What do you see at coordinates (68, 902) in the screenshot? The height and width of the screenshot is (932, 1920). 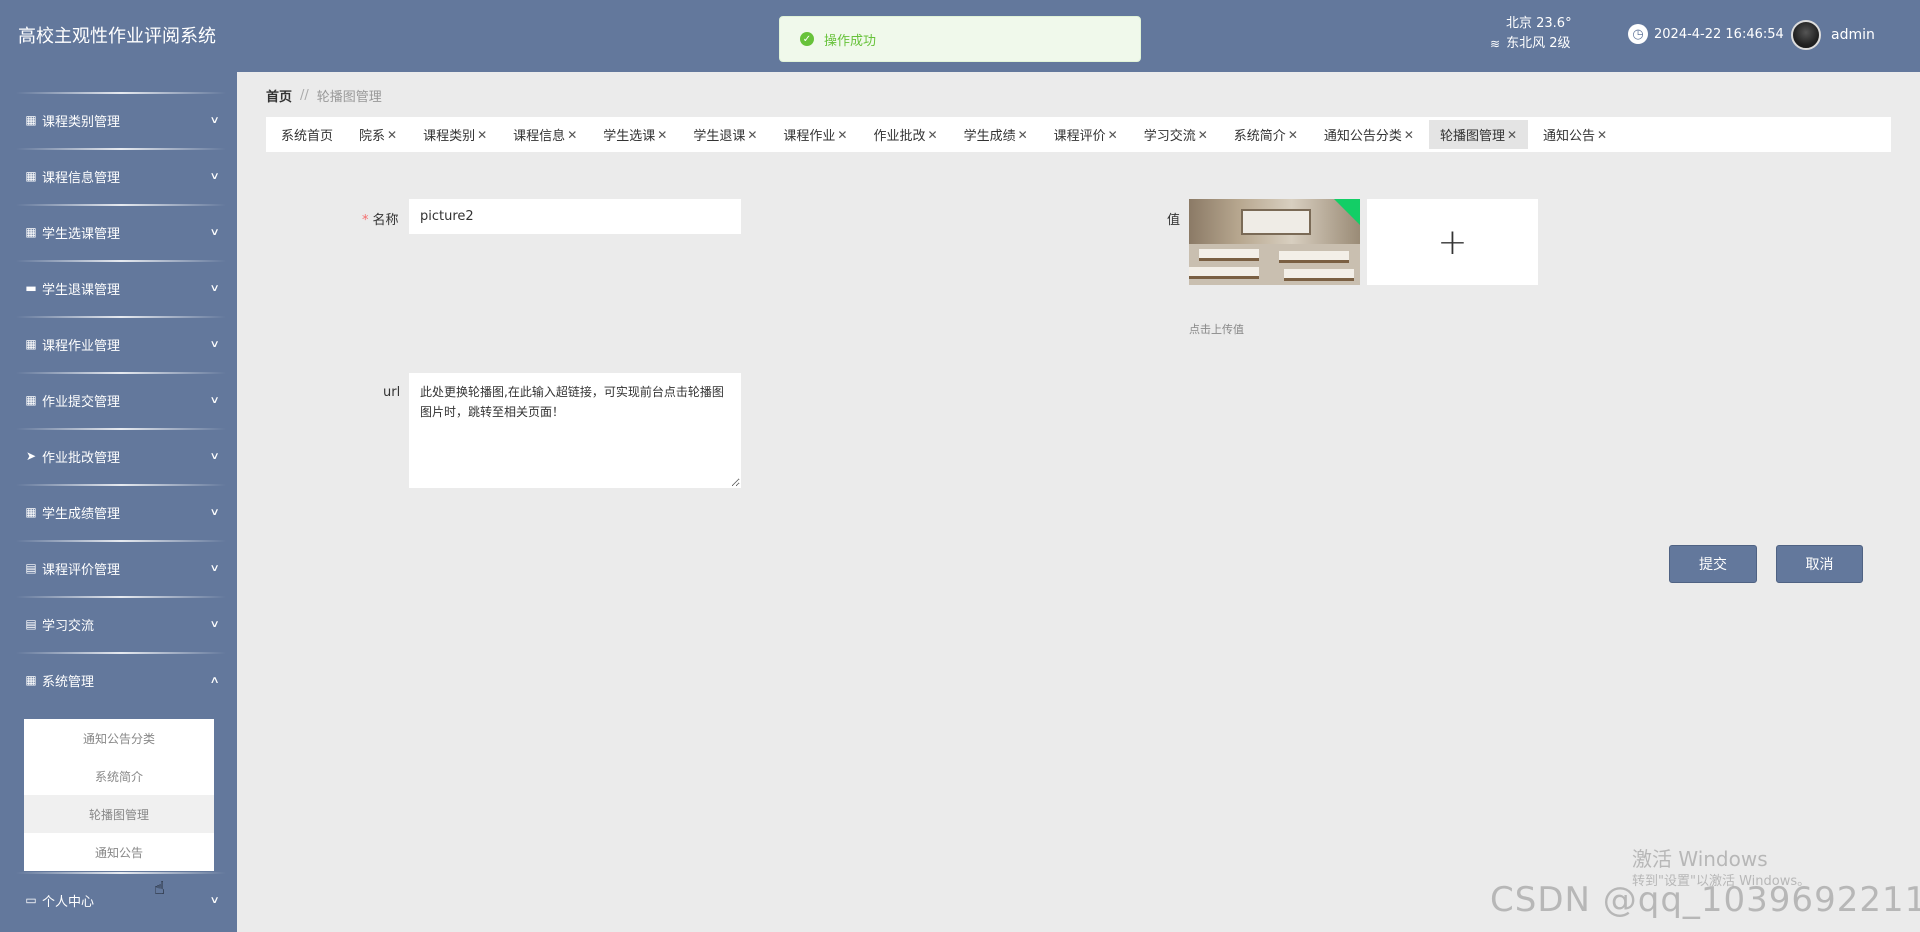 I see `sidebar-item-label: 个人中心` at bounding box center [68, 902].